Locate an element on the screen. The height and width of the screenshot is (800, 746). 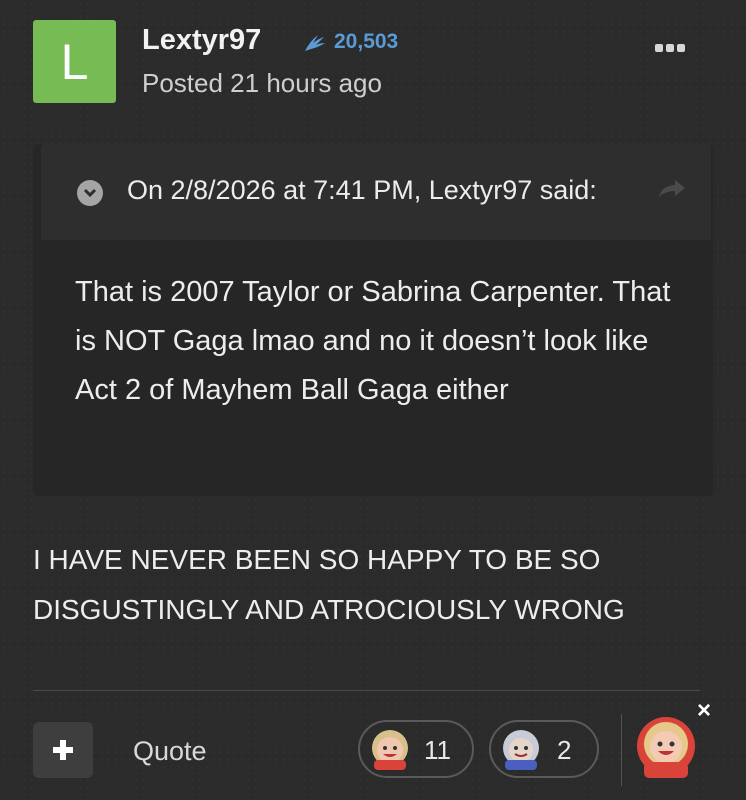
reputation: 20,503 is located at coordinates (350, 42).